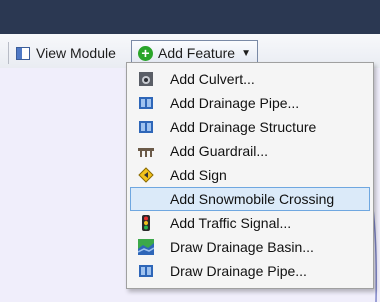  I want to click on menu-item-label: Add Snowmobile Crossing, so click(252, 199).